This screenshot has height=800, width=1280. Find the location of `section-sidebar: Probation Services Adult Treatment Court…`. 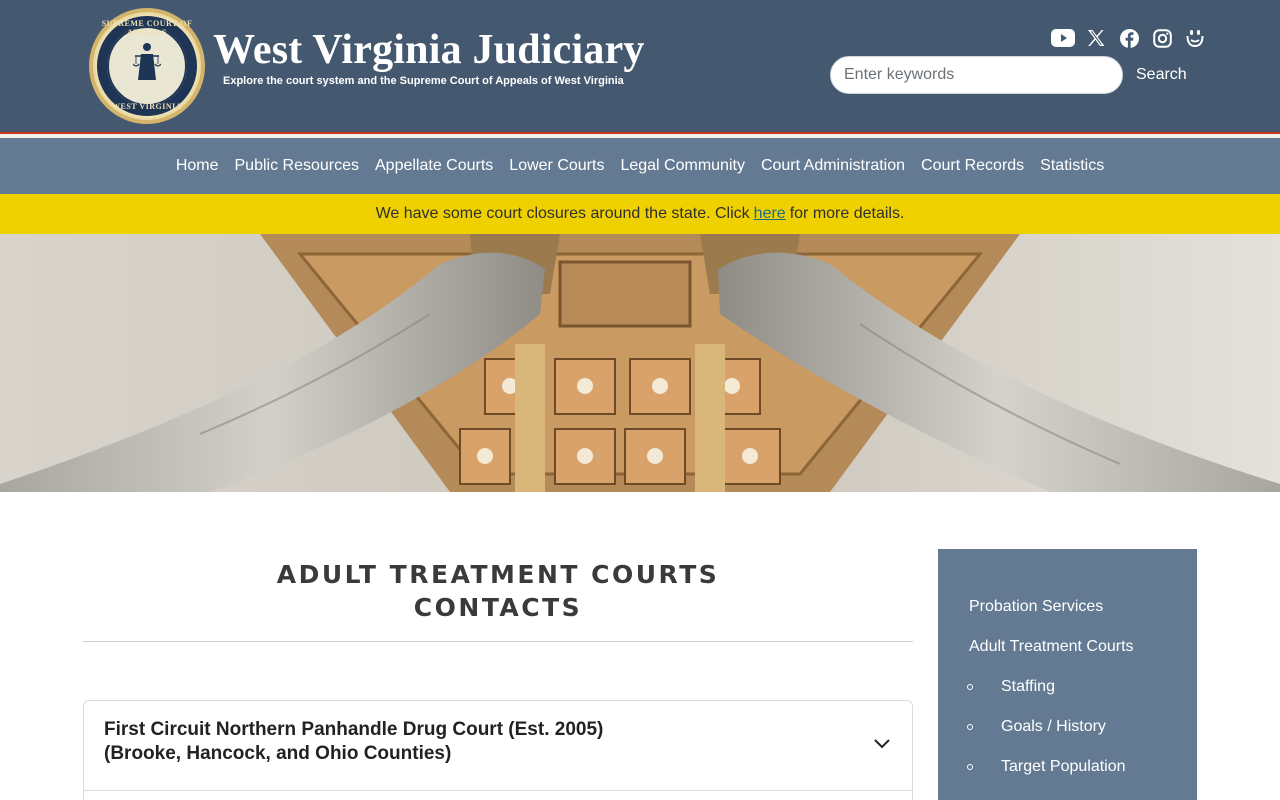

section-sidebar: Probation Services Adult Treatment Court… is located at coordinates (1067, 674).